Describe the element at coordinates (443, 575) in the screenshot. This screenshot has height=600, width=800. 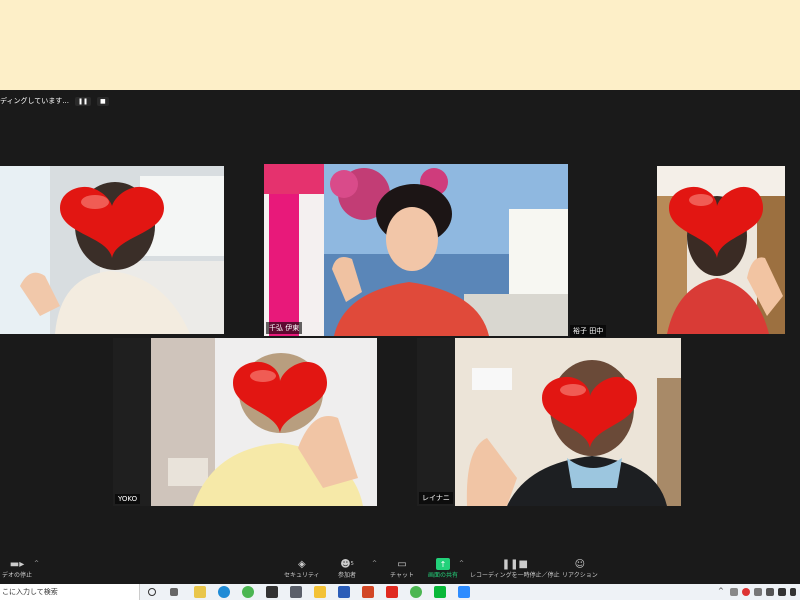
I see `share-screen-label: 画面の共有` at that location.